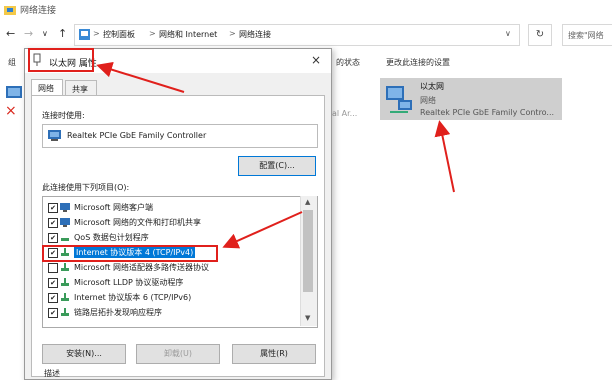  Describe the element at coordinates (61, 60) in the screenshot. I see `annotation-box-title` at that location.